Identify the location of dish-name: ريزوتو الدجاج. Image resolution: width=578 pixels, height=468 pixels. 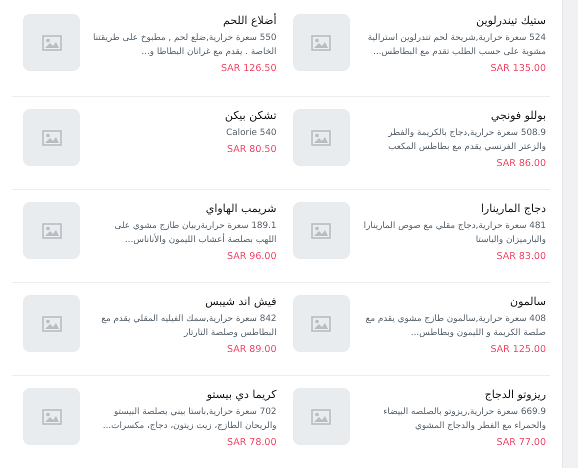
(515, 394).